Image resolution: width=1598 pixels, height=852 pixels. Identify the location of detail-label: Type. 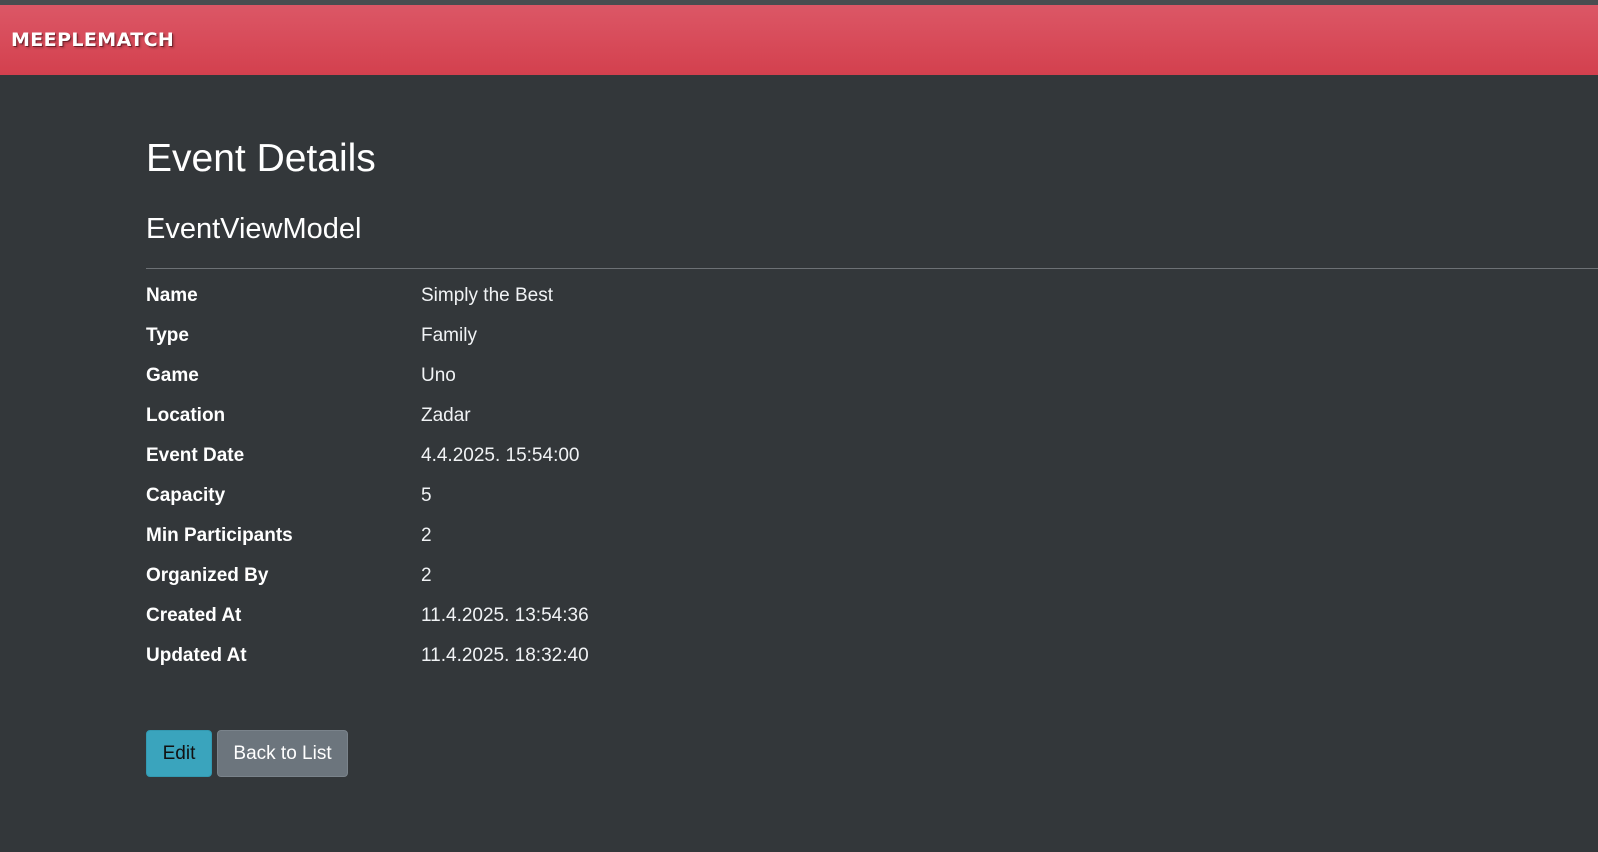
(167, 335).